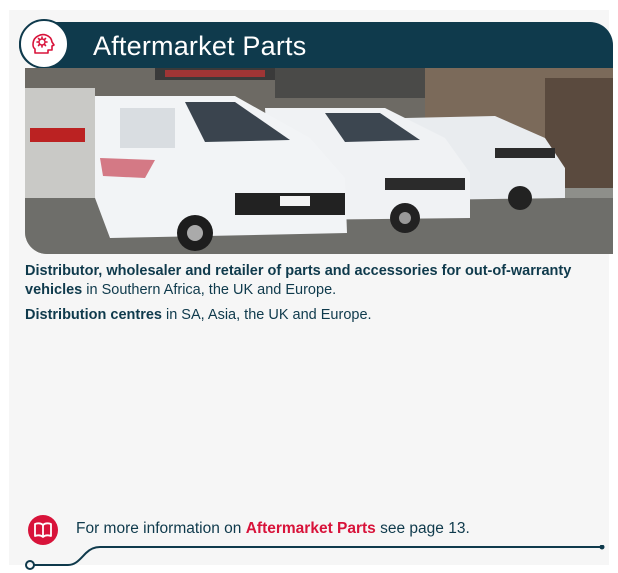  What do you see at coordinates (209, 290) in the screenshot?
I see `description-line-1-rest: in Southern Africa, the UK and Europe.` at bounding box center [209, 290].